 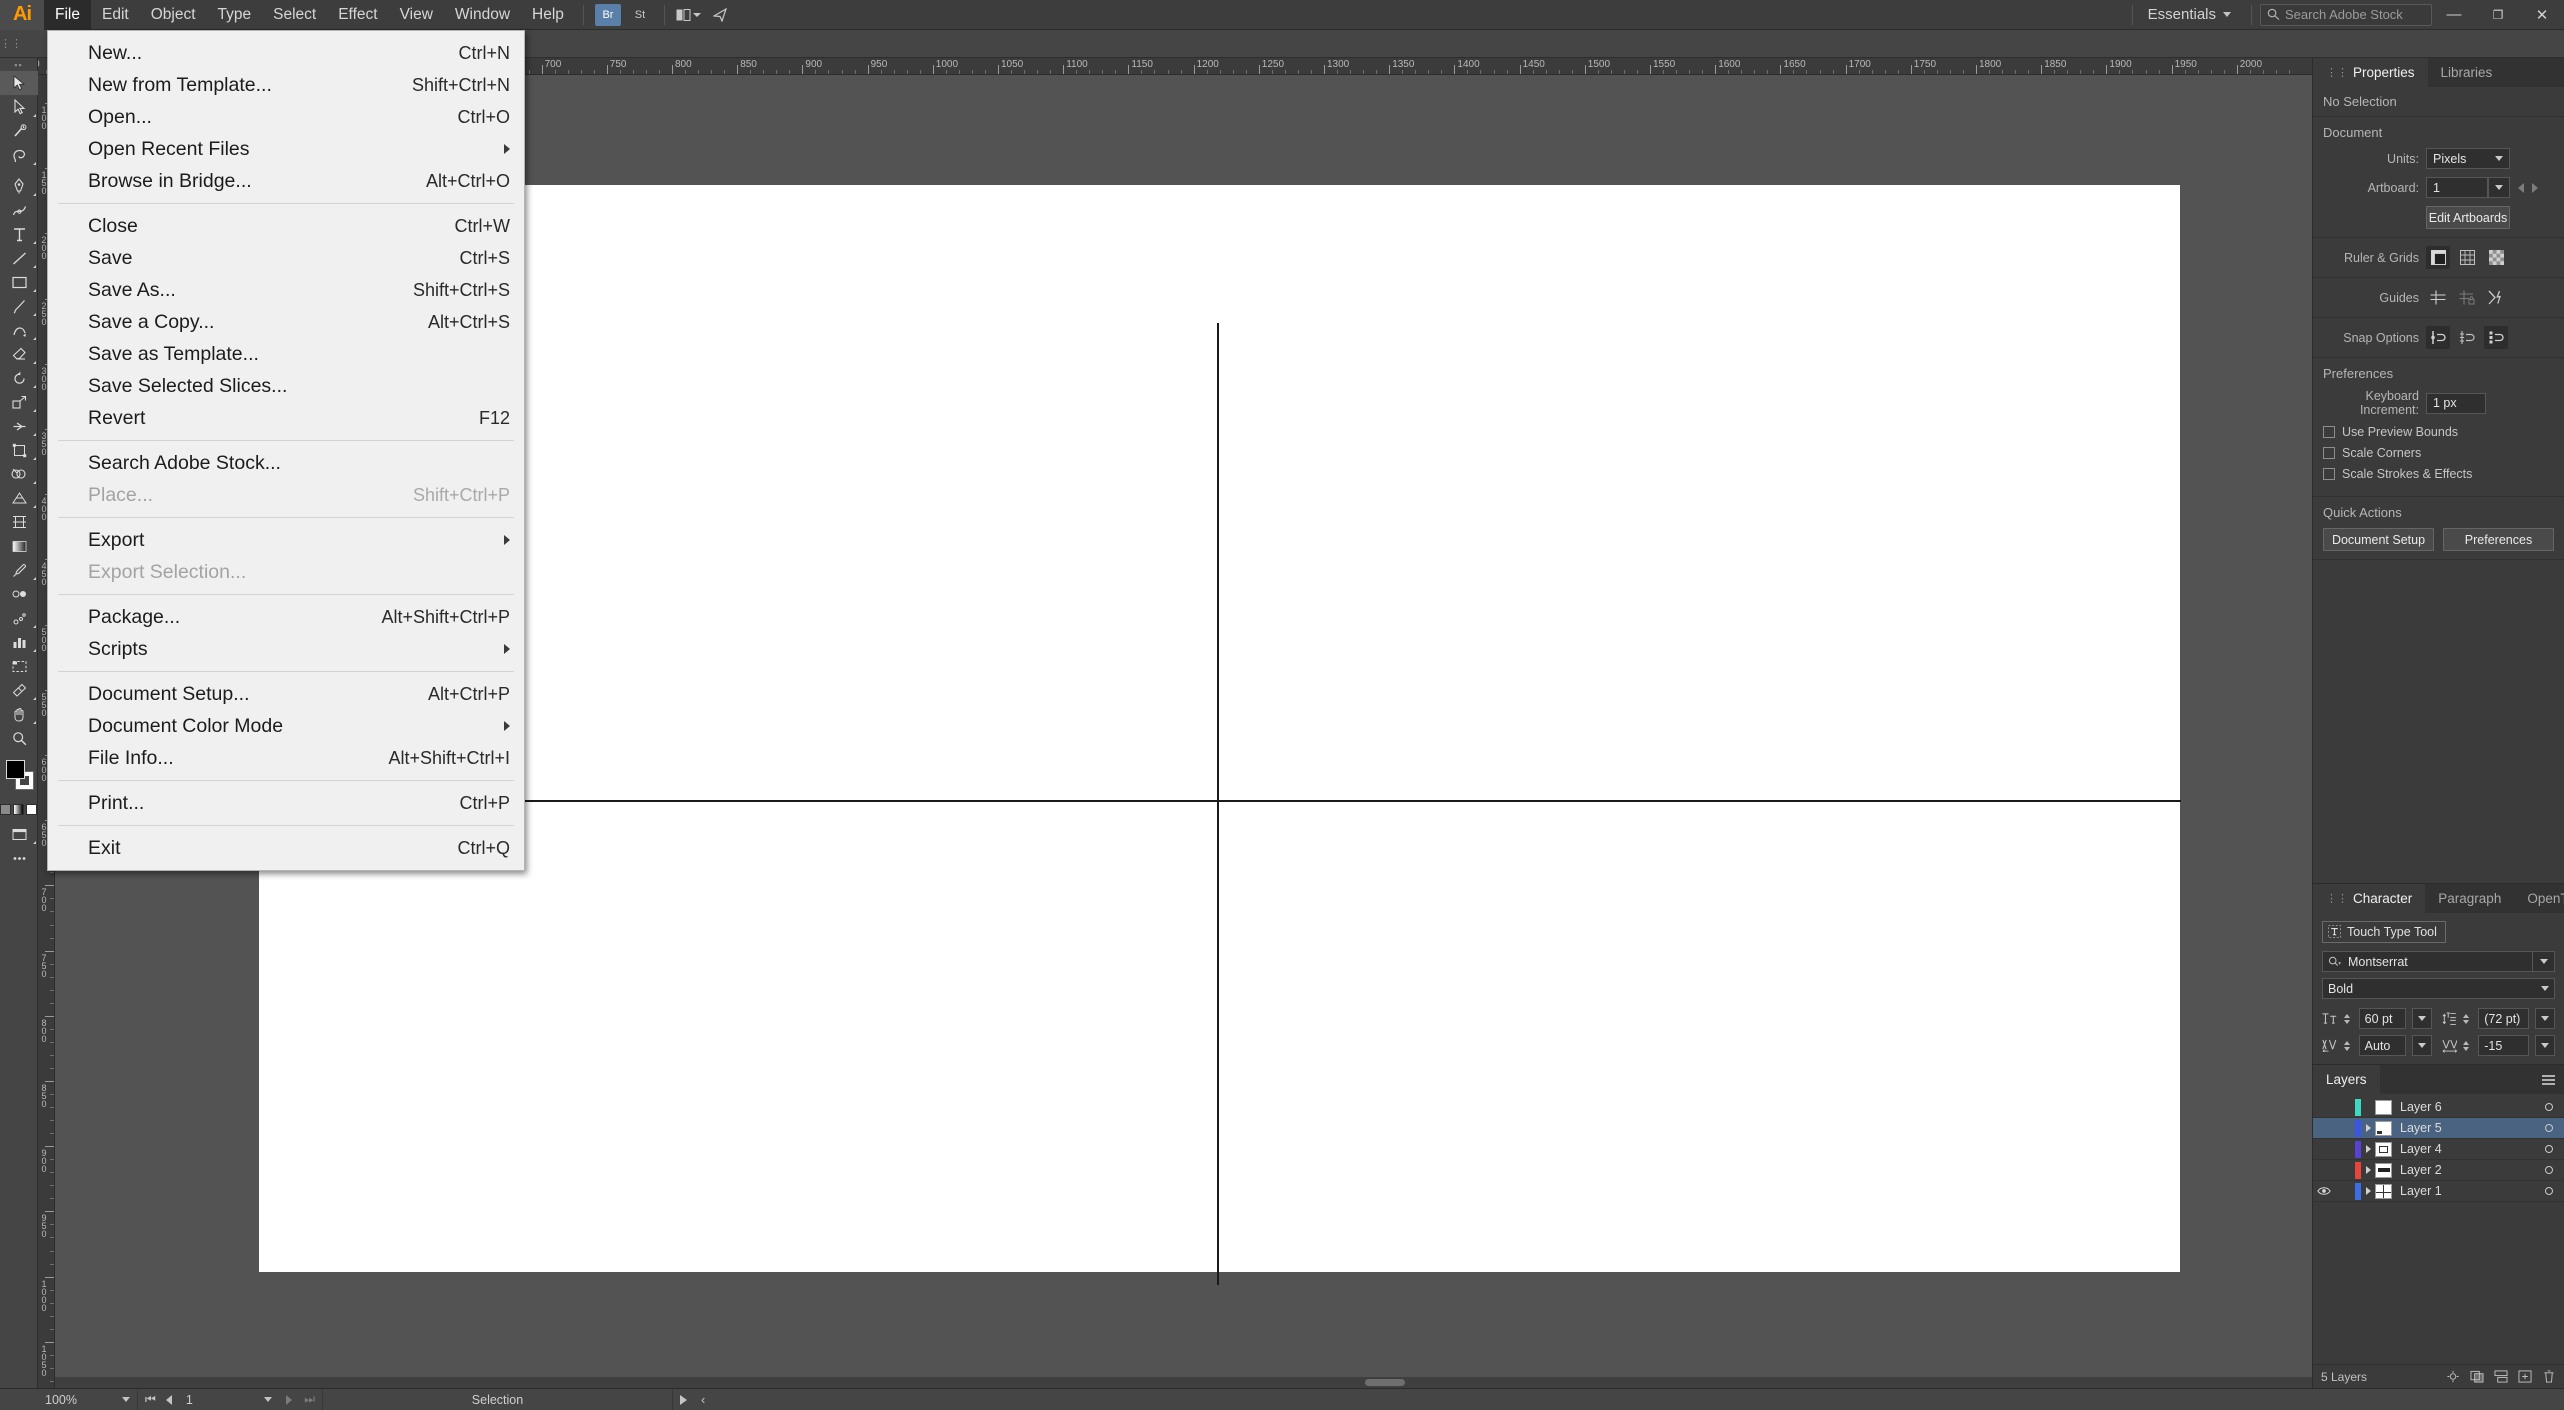 I want to click on artboard-chevron-down-icon, so click(x=2499, y=187).